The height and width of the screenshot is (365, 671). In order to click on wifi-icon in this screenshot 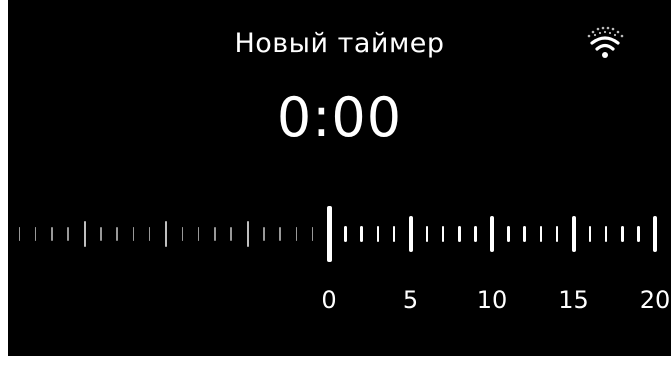, I will do `click(605, 42)`.